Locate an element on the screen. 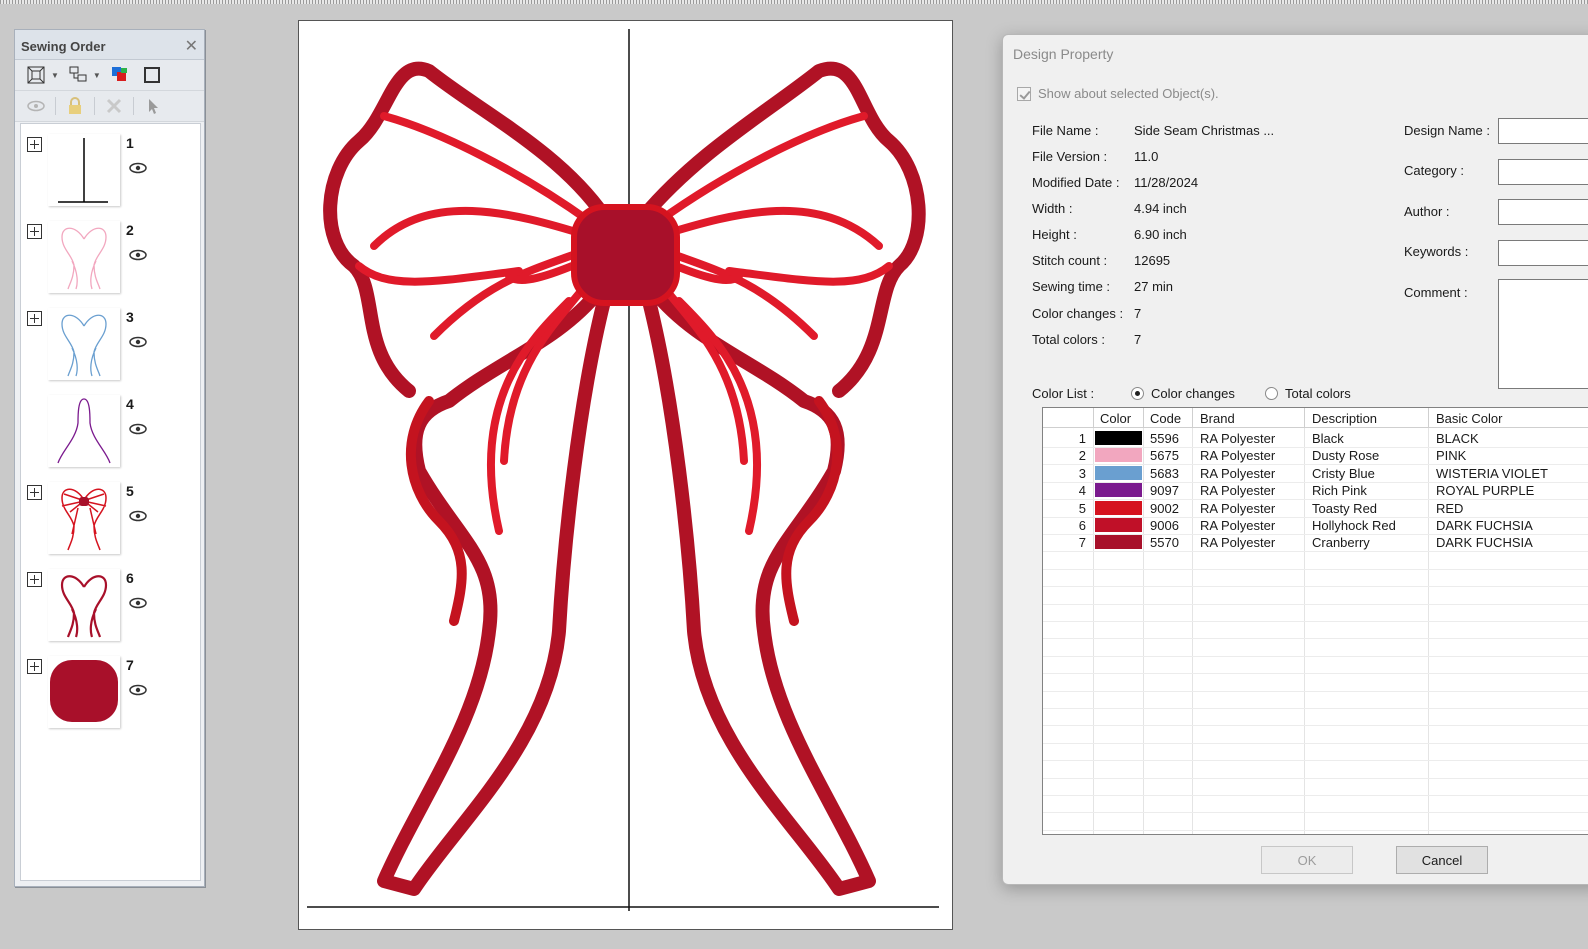 Image resolution: width=1588 pixels, height=949 pixels. design-name-label: Design Name : is located at coordinates (1447, 130).